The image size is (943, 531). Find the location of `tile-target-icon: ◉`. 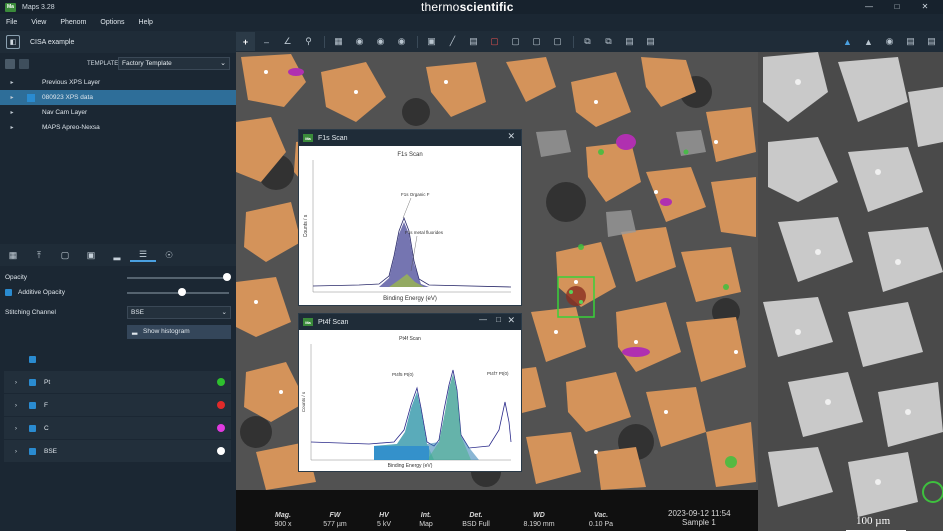

tile-target-icon: ◉ is located at coordinates (401, 41).